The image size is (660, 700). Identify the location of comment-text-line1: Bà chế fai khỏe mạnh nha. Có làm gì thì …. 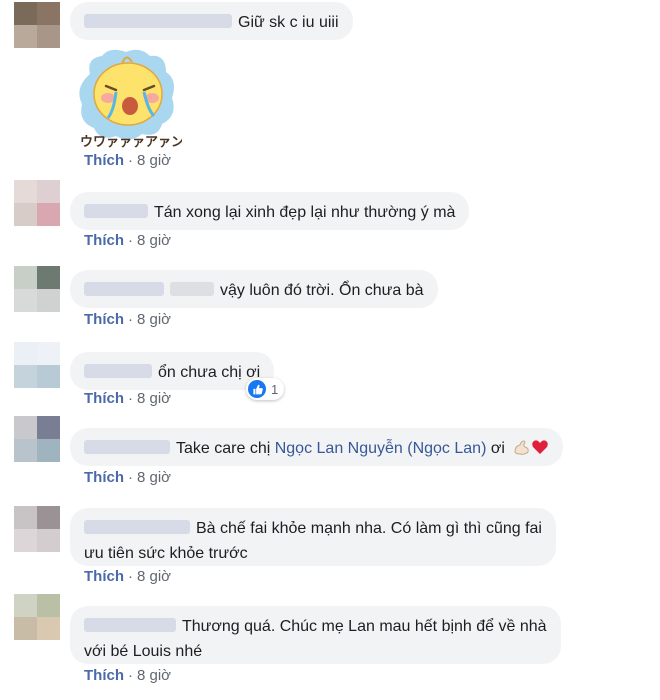
(369, 528).